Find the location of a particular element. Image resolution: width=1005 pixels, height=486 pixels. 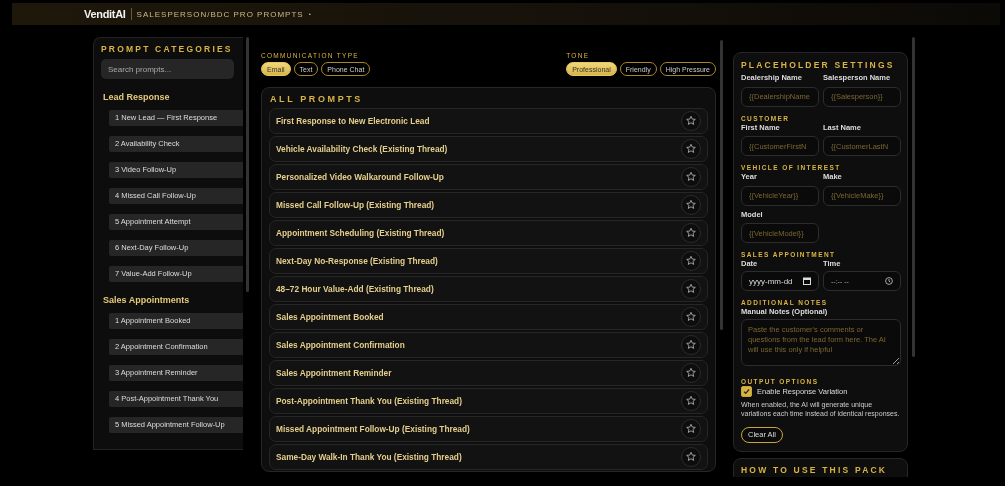

panel-title: ALL PROMPTS is located at coordinates (317, 99).